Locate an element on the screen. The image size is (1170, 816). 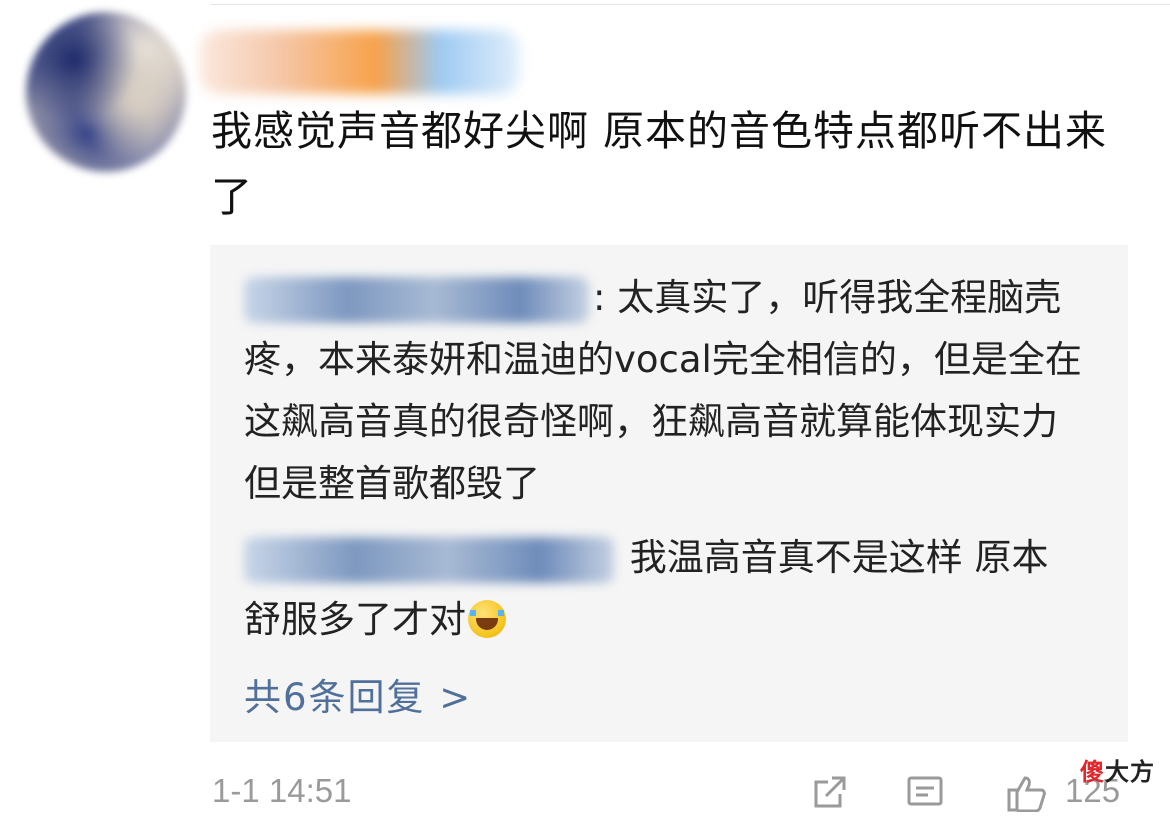
timestamp: 1-1 14:51 is located at coordinates (282, 790).